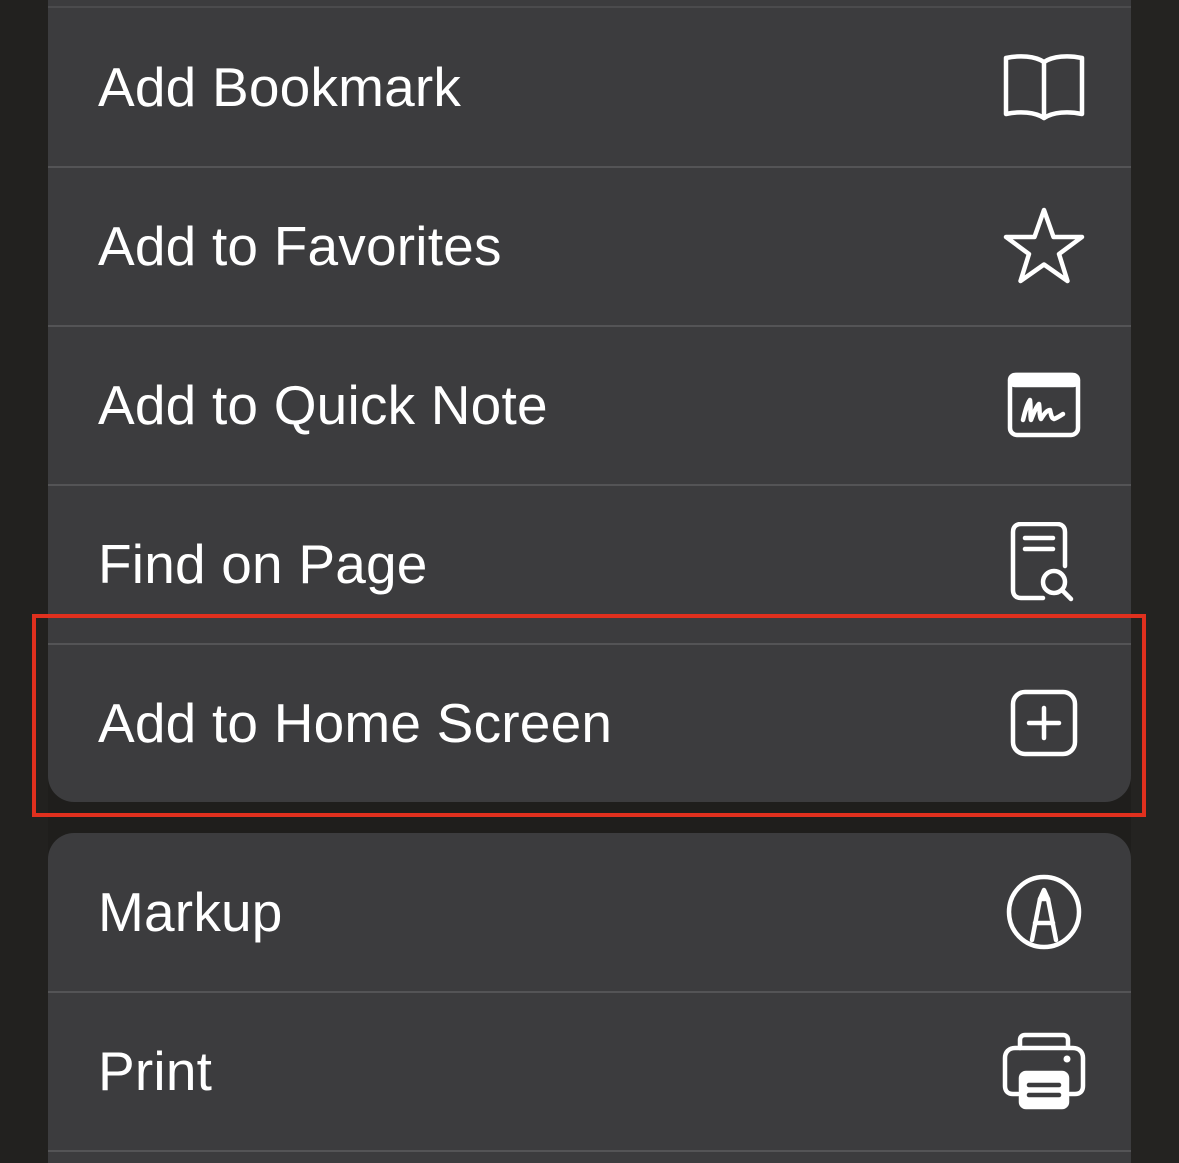 This screenshot has height=1163, width=1179. I want to click on menu-item-print: Print, so click(589, 1071).